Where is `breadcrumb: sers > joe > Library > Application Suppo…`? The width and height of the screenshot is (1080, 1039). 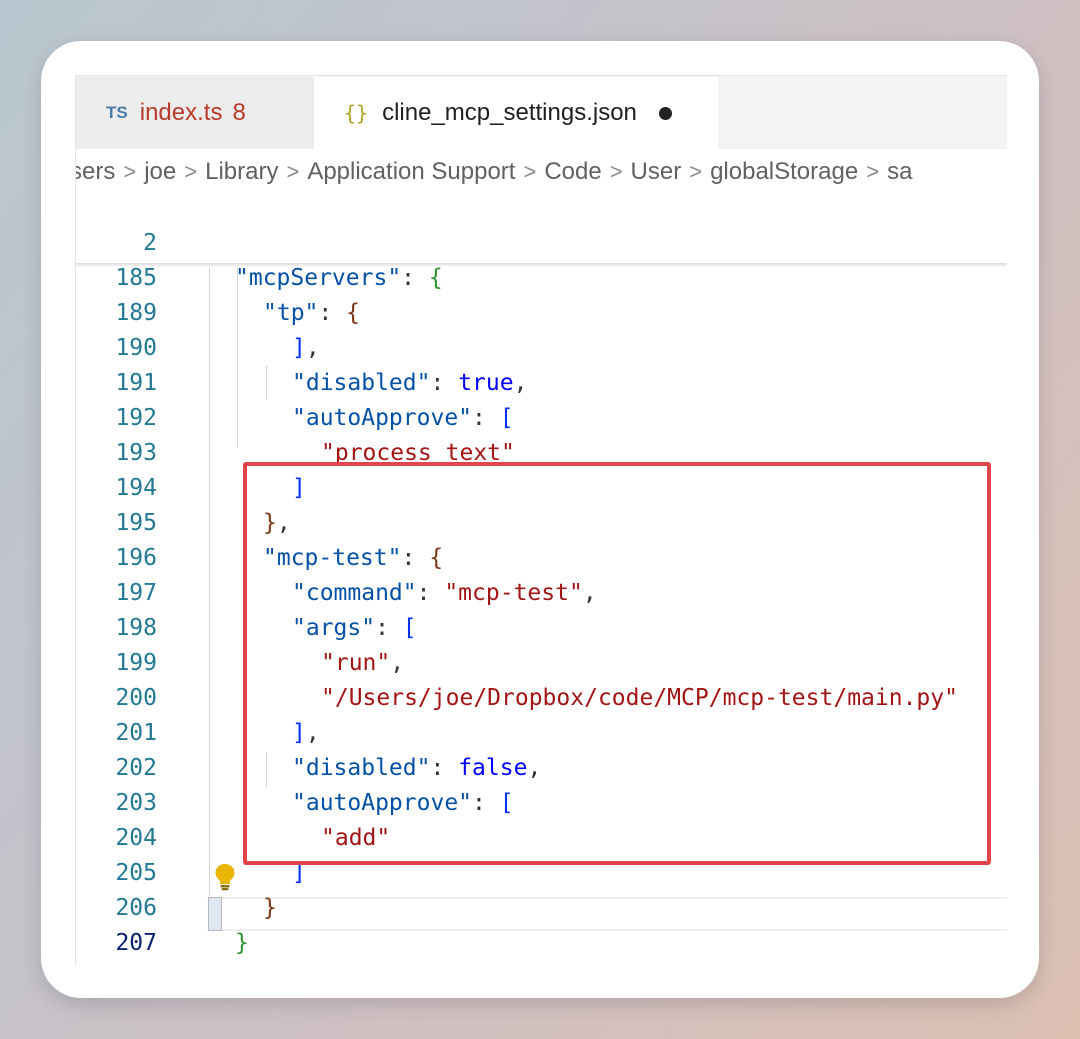 breadcrumb: sers > joe > Library > Application Suppo… is located at coordinates (541, 172).